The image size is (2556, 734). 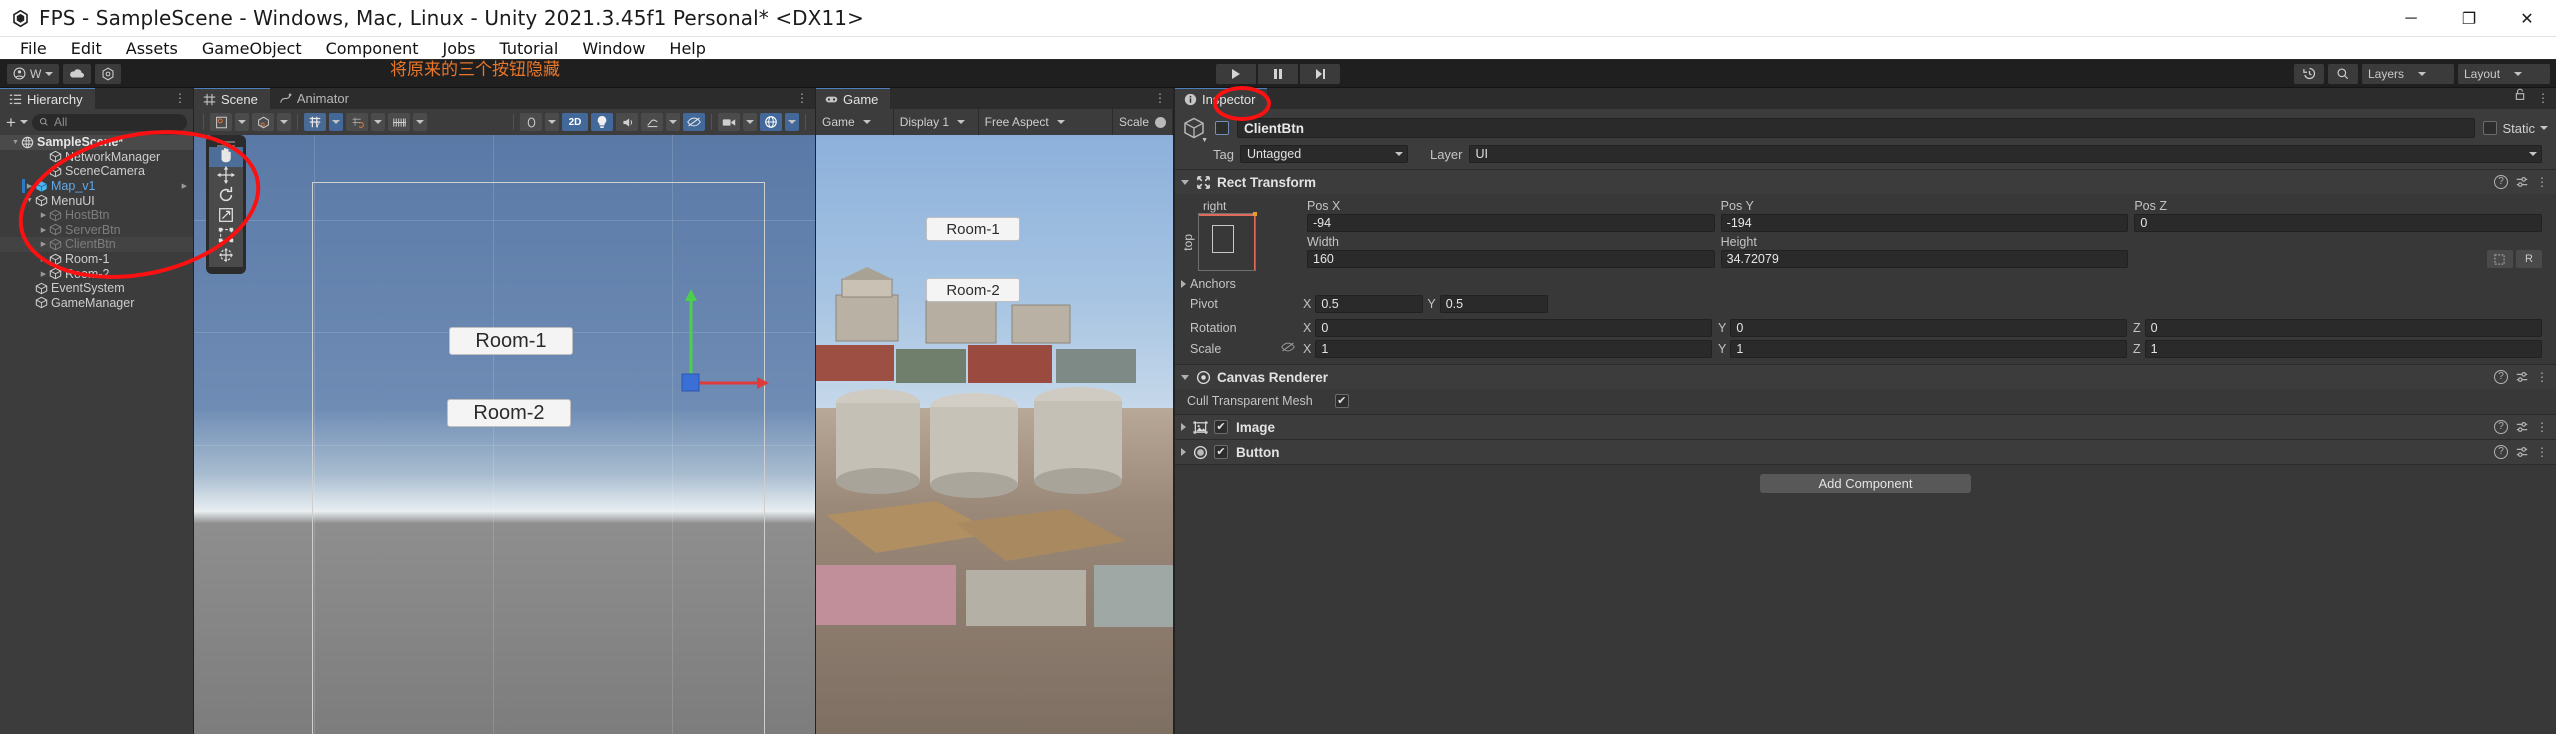 What do you see at coordinates (627, 122) in the screenshot?
I see `audio-toggle-button` at bounding box center [627, 122].